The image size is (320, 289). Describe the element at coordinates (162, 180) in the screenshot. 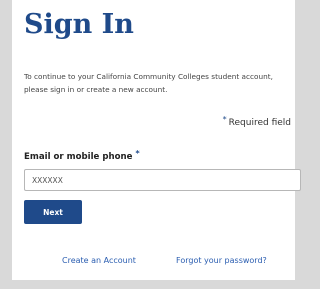

I see `email-field` at that location.